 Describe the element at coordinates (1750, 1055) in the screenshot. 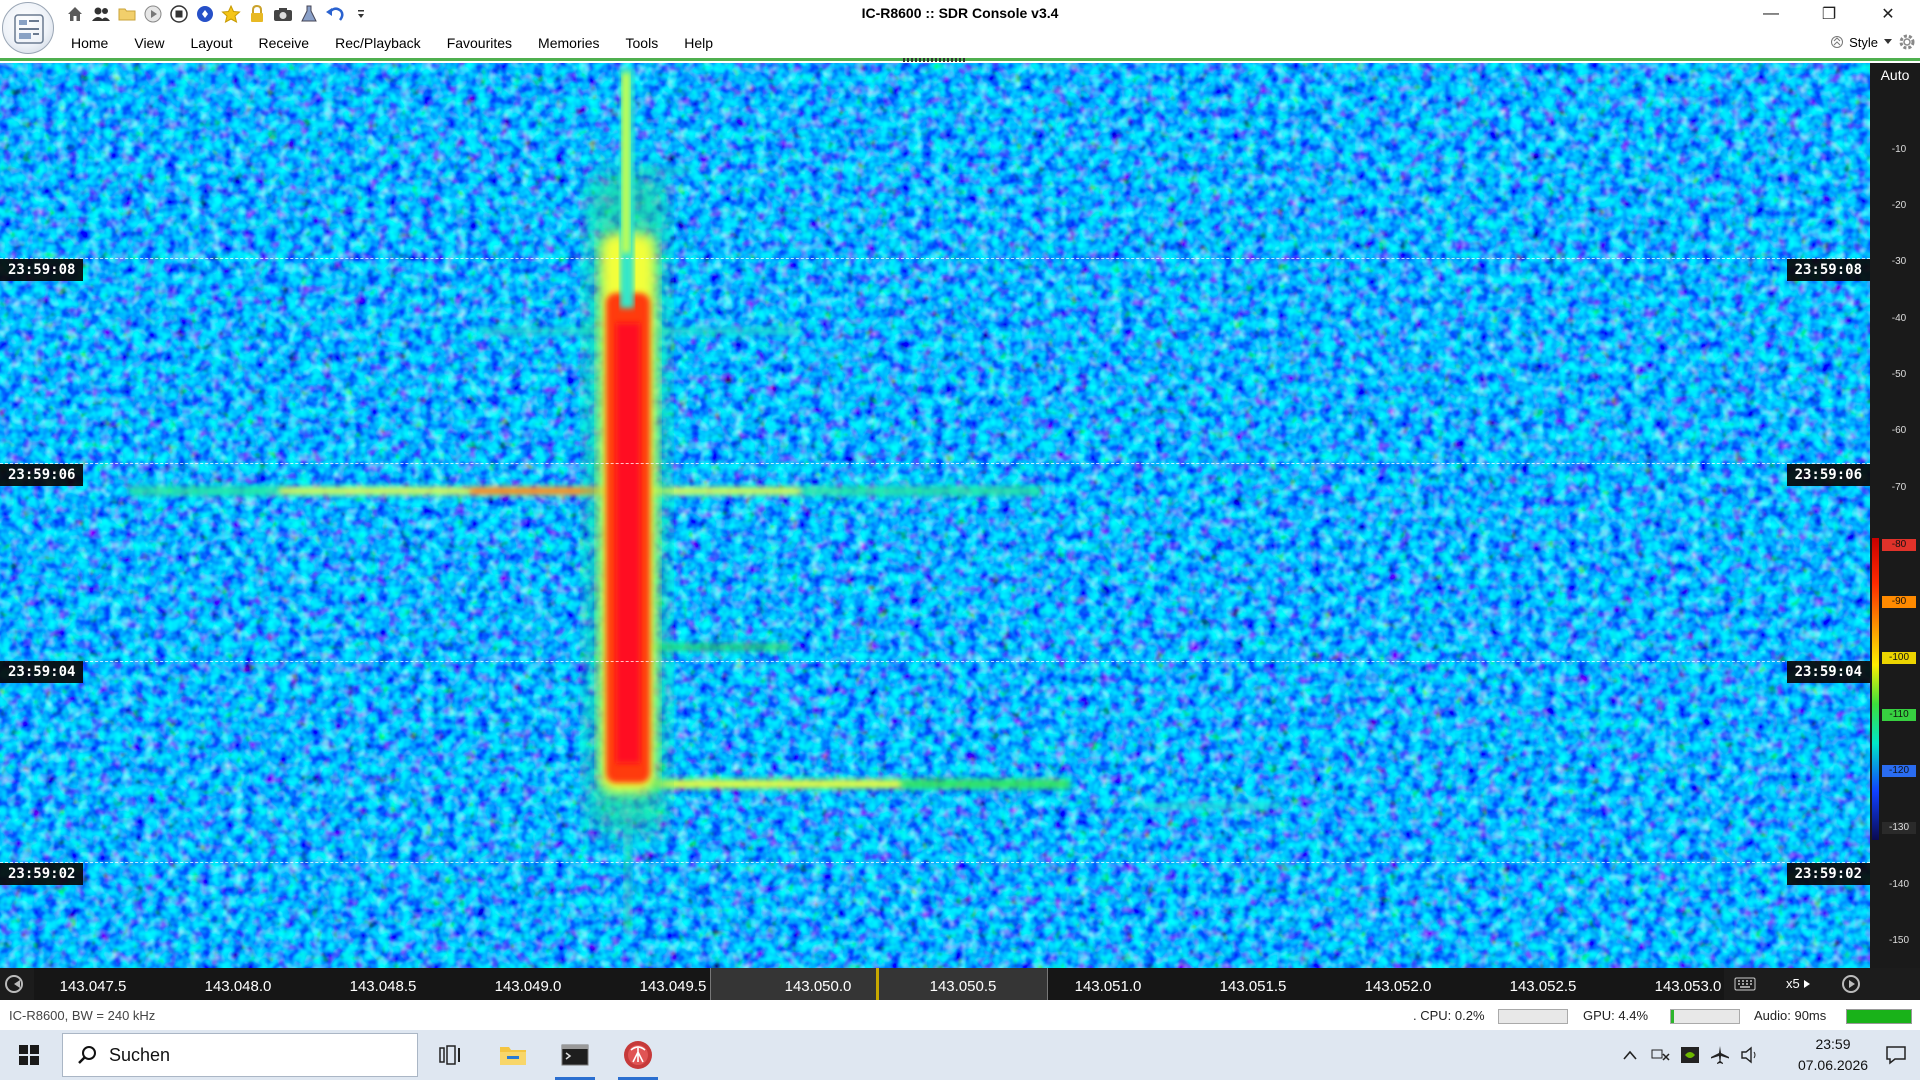

I see `volume-icon` at that location.